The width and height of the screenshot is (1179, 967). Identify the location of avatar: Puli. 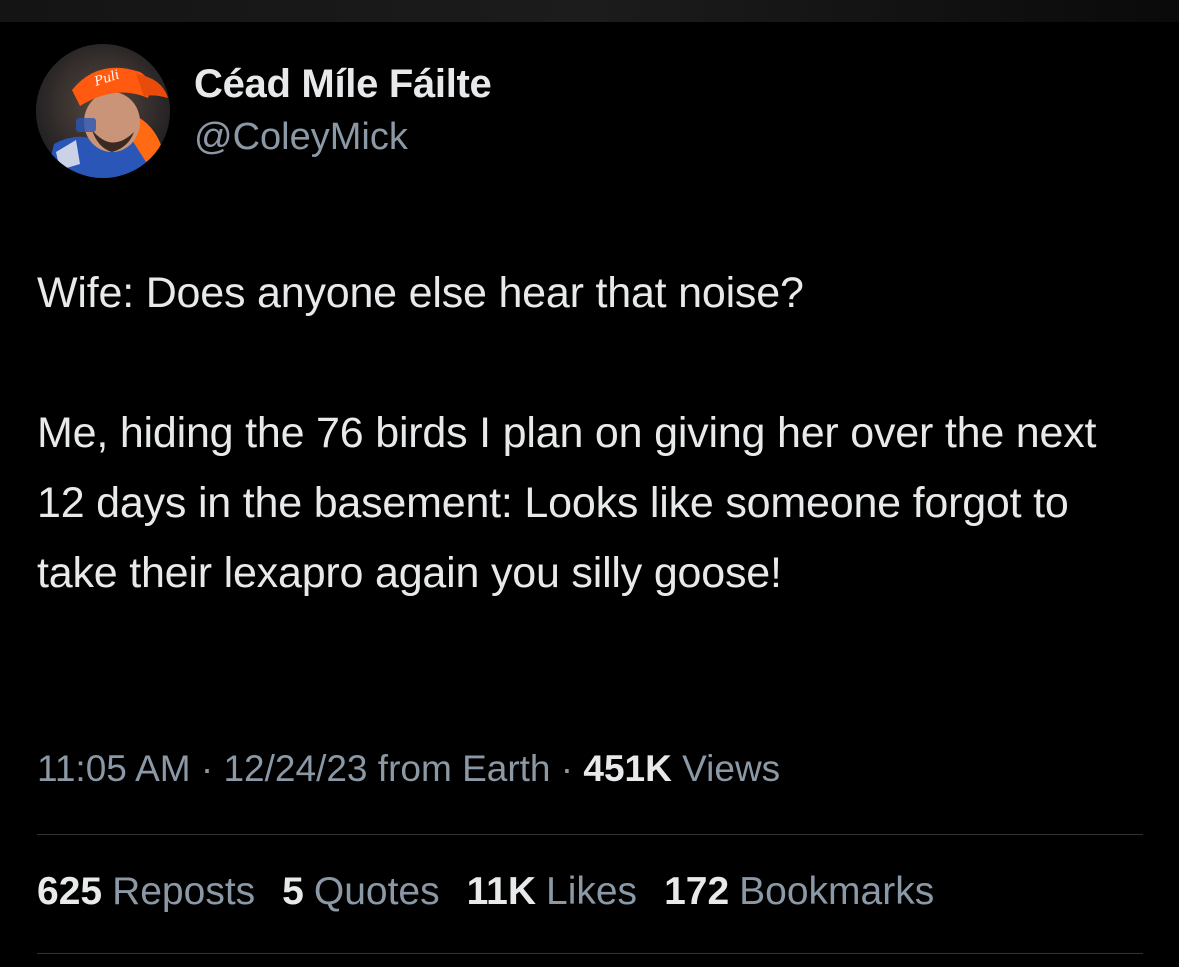
(103, 111).